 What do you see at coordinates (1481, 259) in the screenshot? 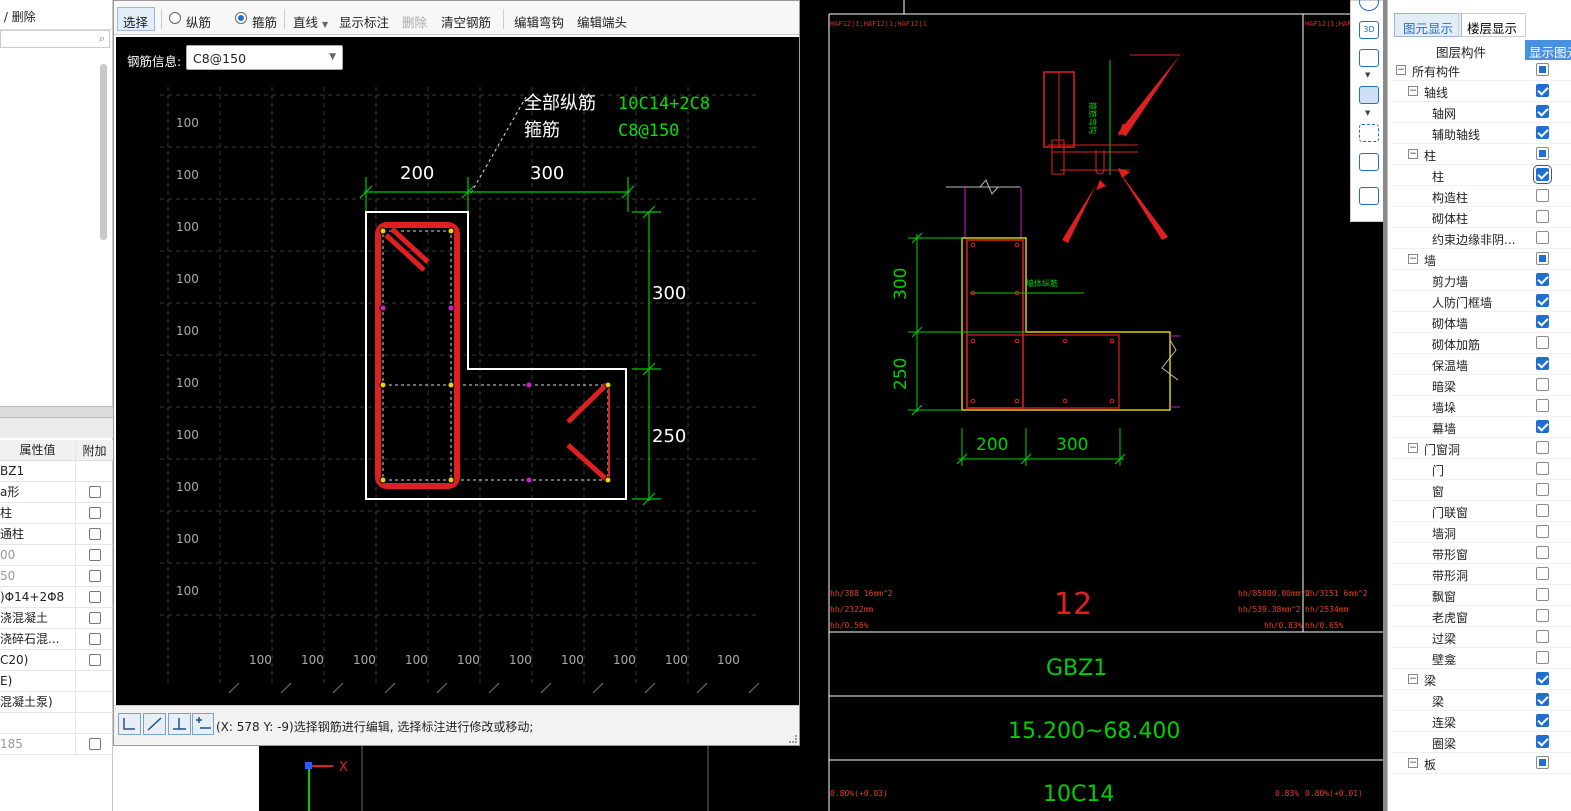
I see `layer-row: − 墙` at bounding box center [1481, 259].